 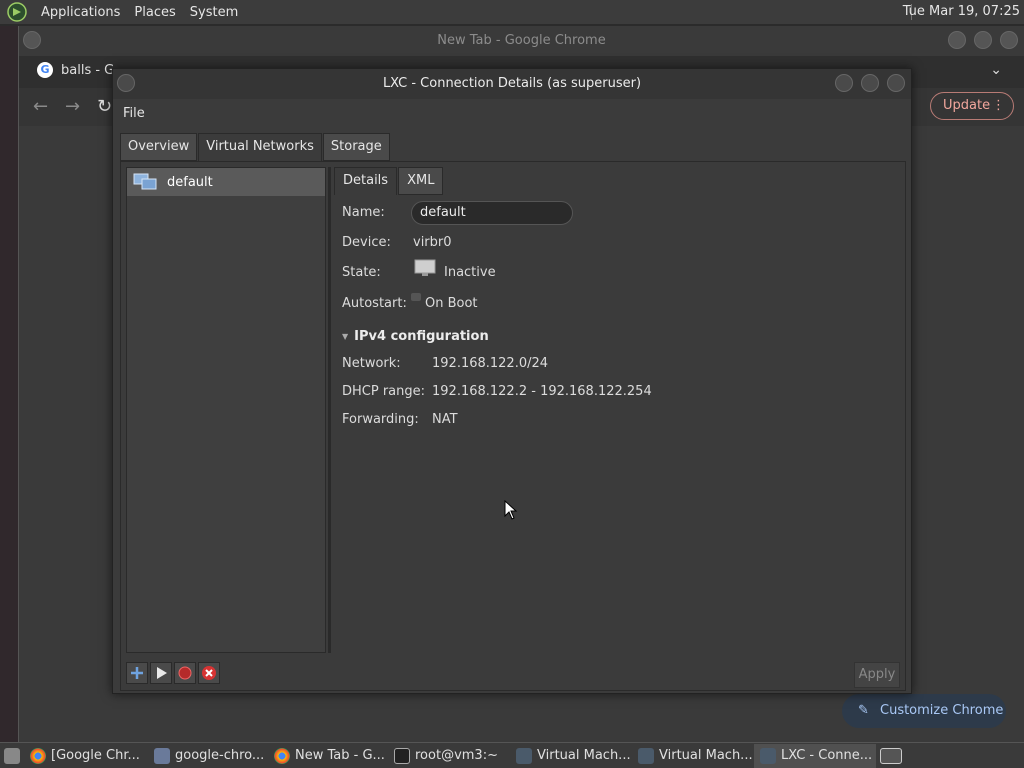 I want to click on back-icon: ←, so click(x=40, y=106).